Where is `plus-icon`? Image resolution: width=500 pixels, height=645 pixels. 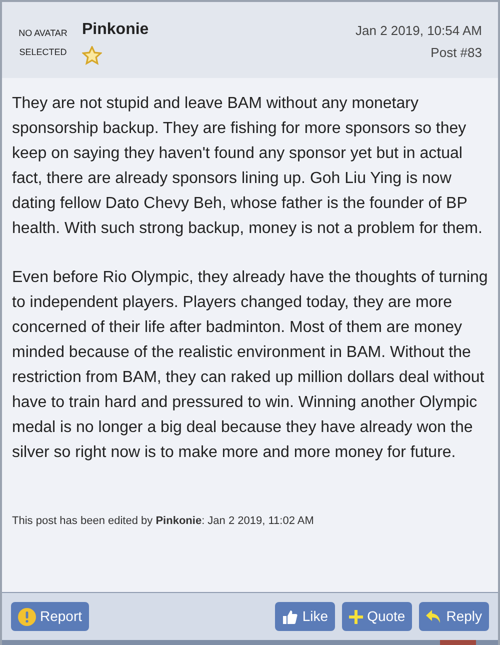 plus-icon is located at coordinates (356, 617).